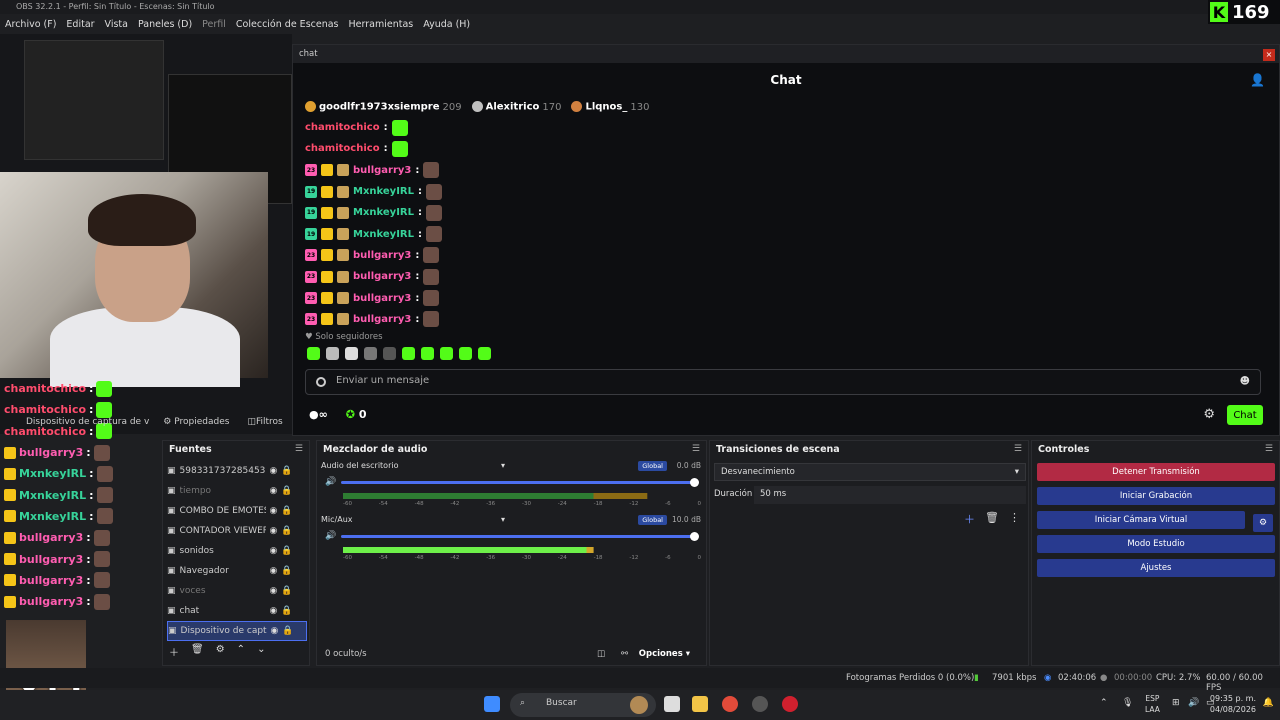 This screenshot has width=1280, height=720. Describe the element at coordinates (165, 24) in the screenshot. I see `menu-paneles: Paneles (D)` at that location.